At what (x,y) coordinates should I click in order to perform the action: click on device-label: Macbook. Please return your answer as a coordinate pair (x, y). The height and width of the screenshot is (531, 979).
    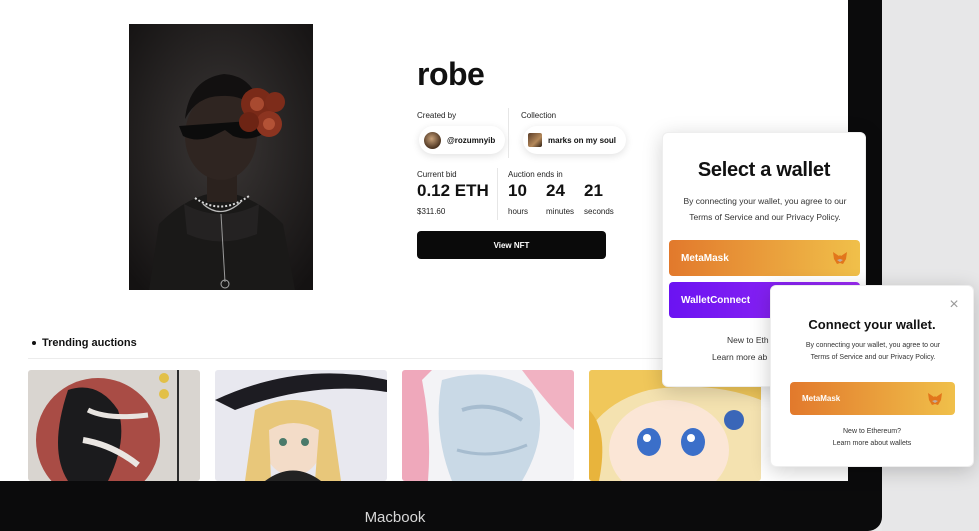
    Looking at the image, I should click on (395, 517).